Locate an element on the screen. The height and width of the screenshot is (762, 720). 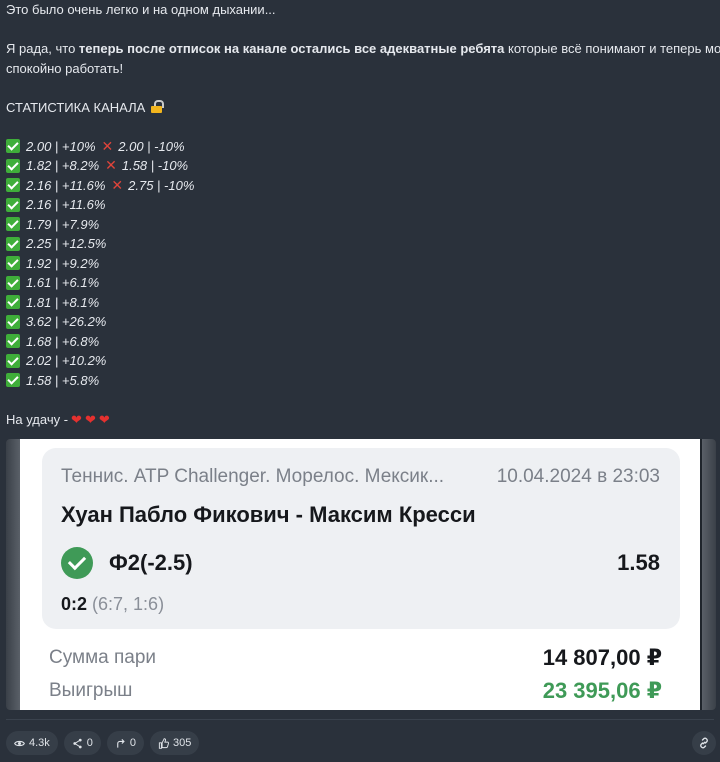
stat-row: 1.58 | +5.8% is located at coordinates (361, 381).